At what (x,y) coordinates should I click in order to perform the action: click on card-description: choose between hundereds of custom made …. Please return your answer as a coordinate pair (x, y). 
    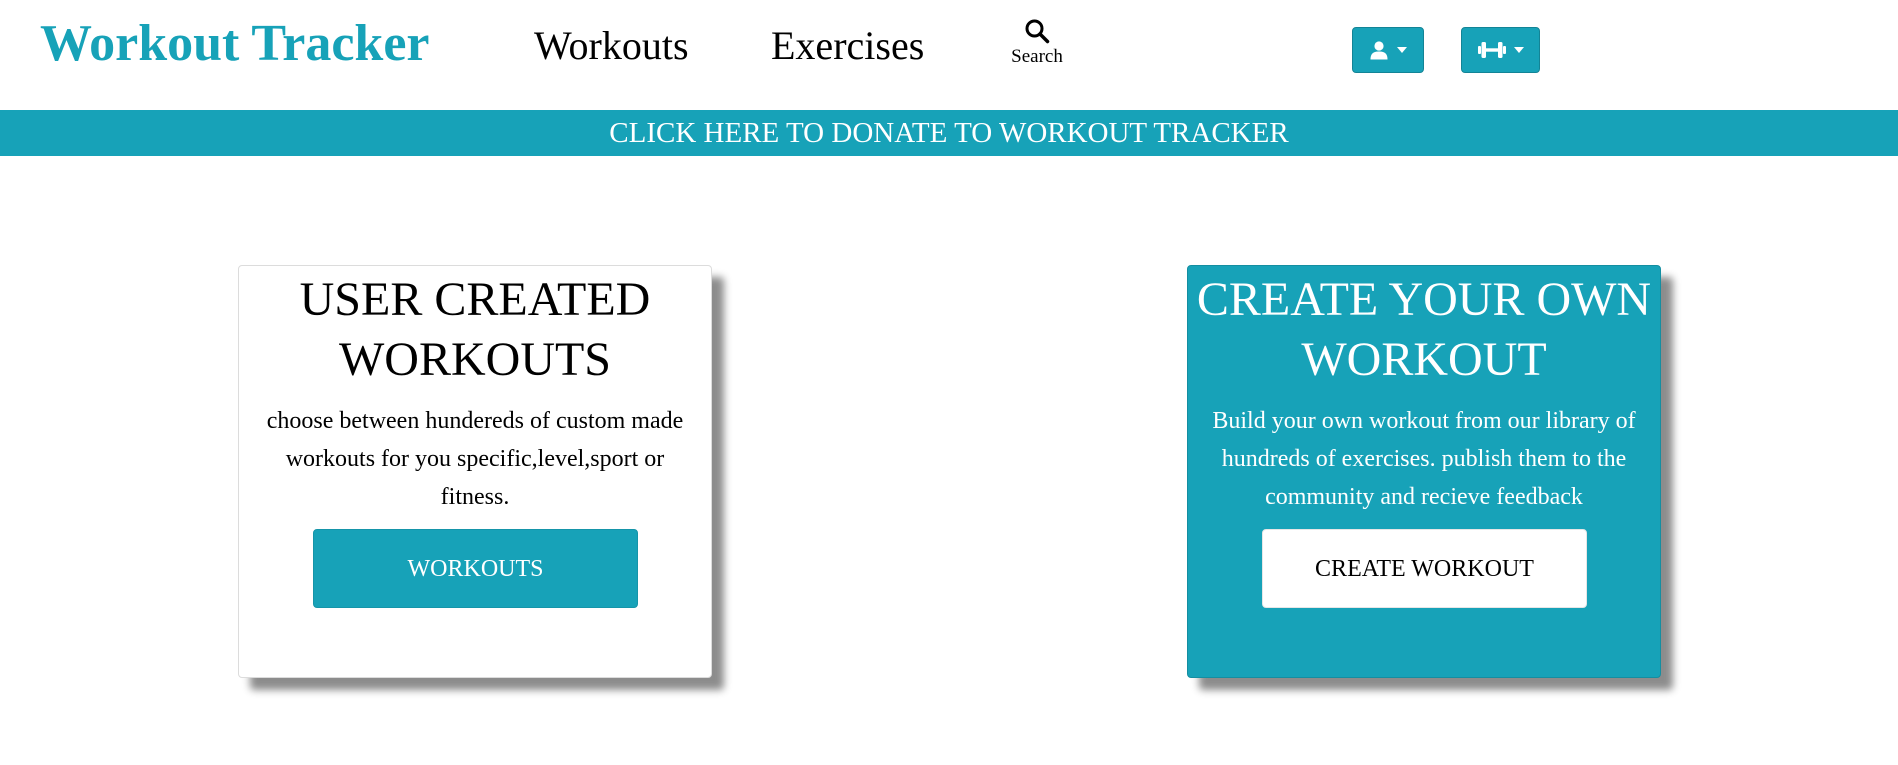
    Looking at the image, I should click on (475, 459).